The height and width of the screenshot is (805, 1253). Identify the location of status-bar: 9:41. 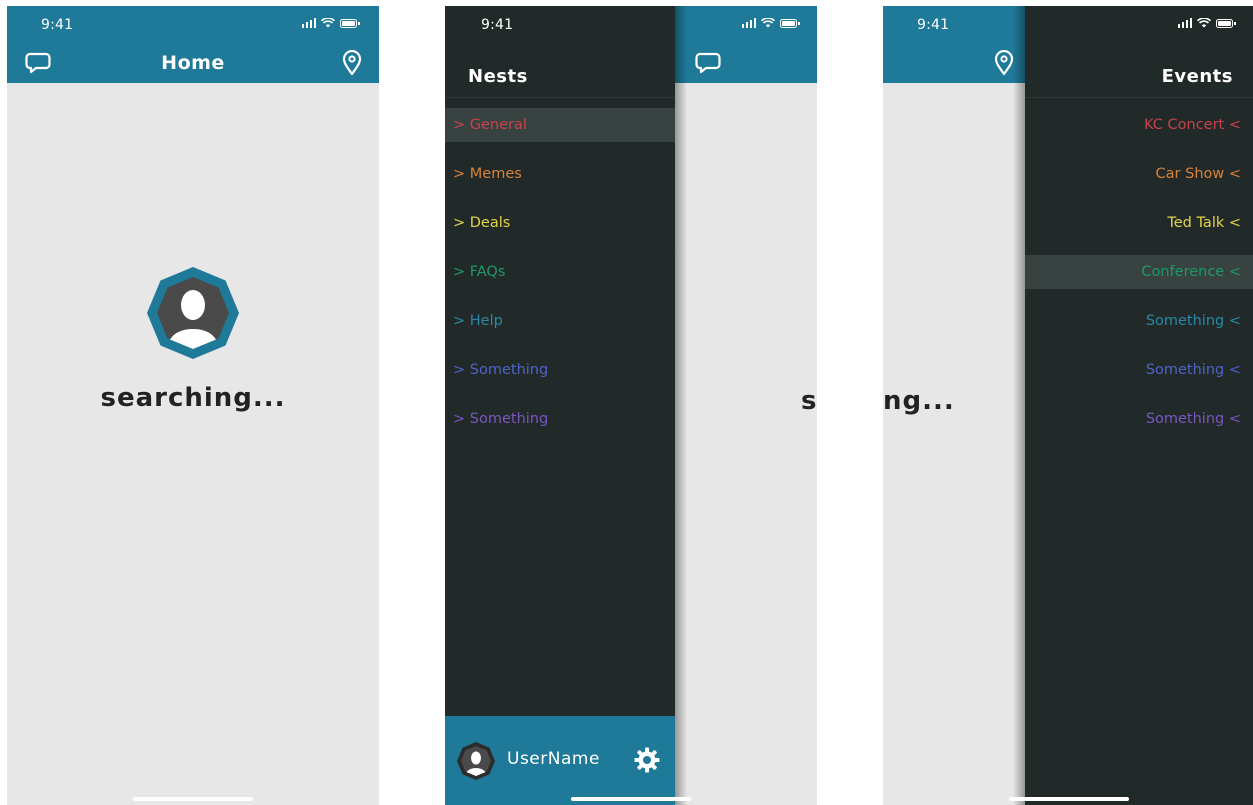
(193, 24).